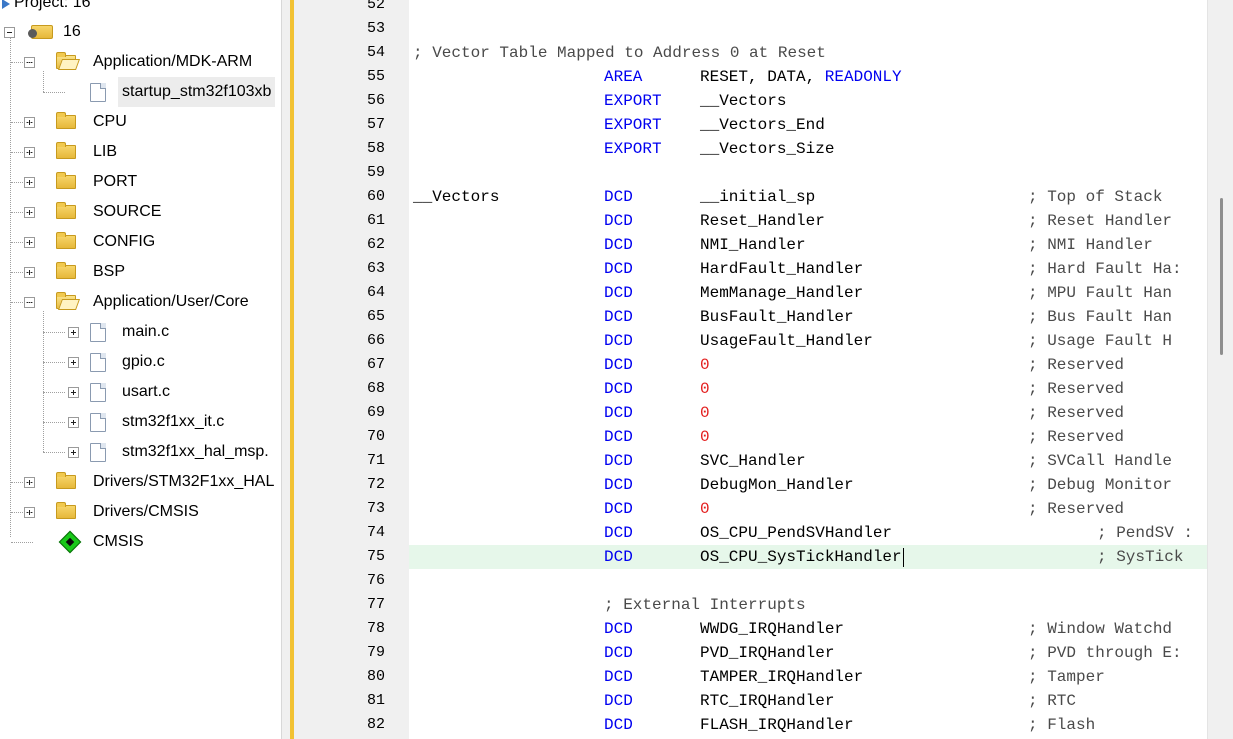 The image size is (1233, 739). What do you see at coordinates (375, 700) in the screenshot?
I see `line-number: 81` at bounding box center [375, 700].